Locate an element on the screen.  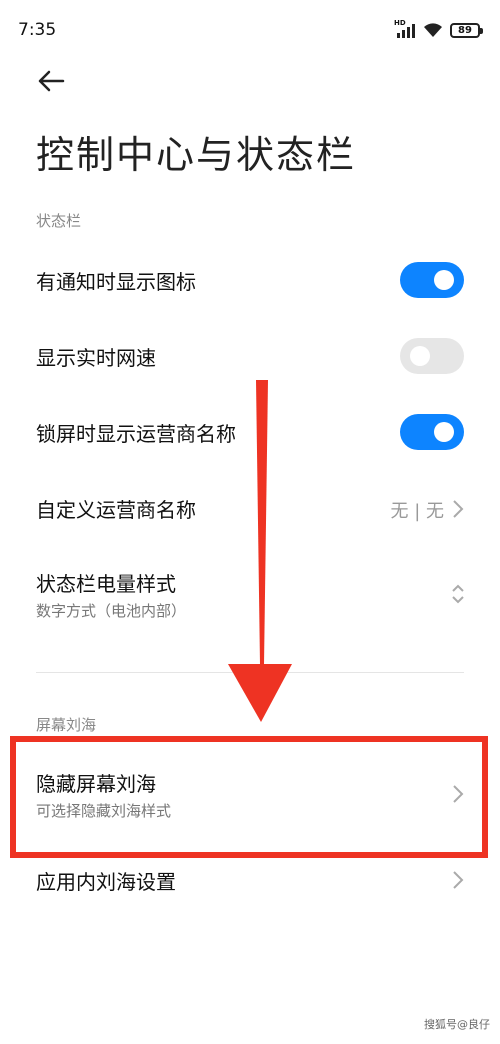
setting-app-notch: 应用内刘海设置 is located at coordinates (250, 882).